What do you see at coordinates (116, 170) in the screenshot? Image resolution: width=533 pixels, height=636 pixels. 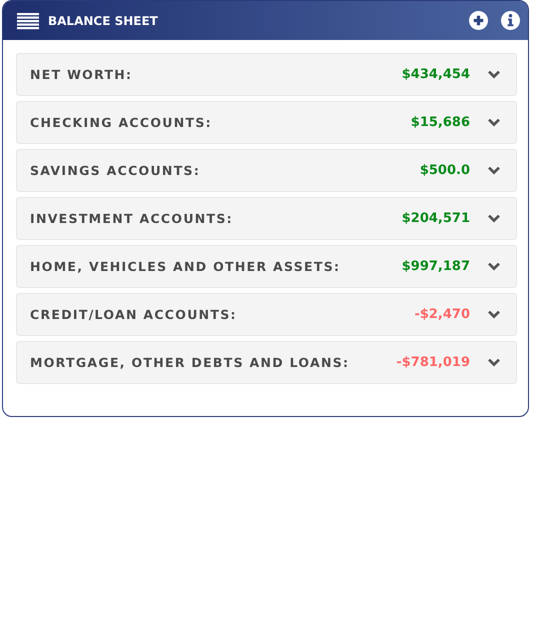 I see `account-label: SAVINGS ACCOUNTS:` at bounding box center [116, 170].